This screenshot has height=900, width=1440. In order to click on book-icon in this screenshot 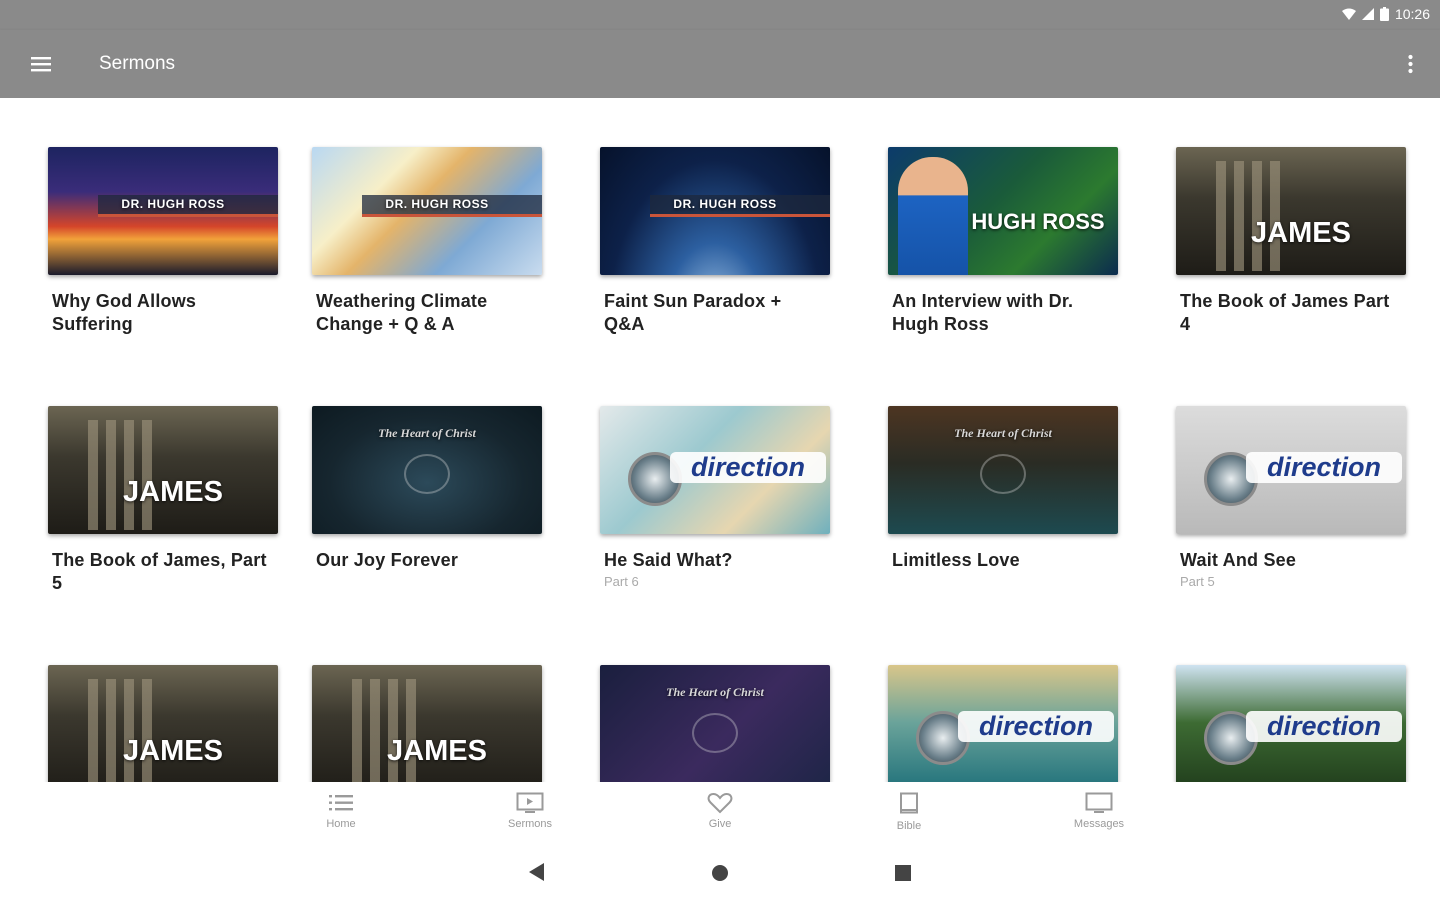, I will do `click(909, 803)`.